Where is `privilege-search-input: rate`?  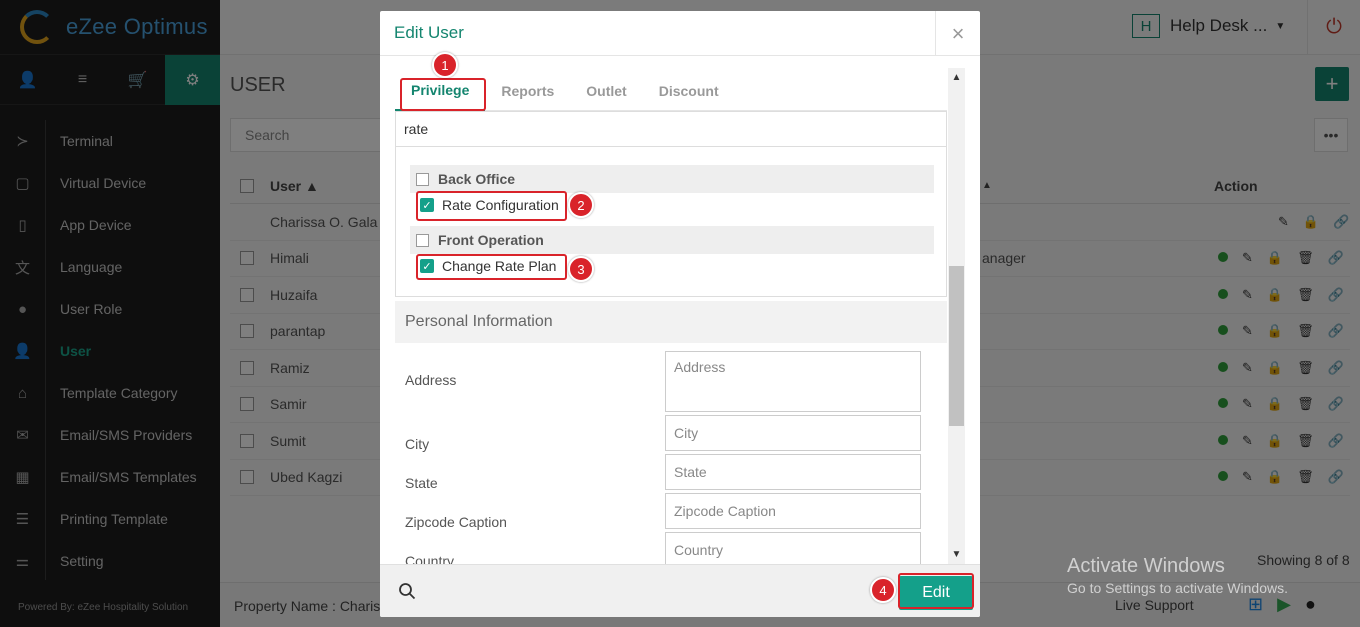
privilege-search-input: rate is located at coordinates (671, 129).